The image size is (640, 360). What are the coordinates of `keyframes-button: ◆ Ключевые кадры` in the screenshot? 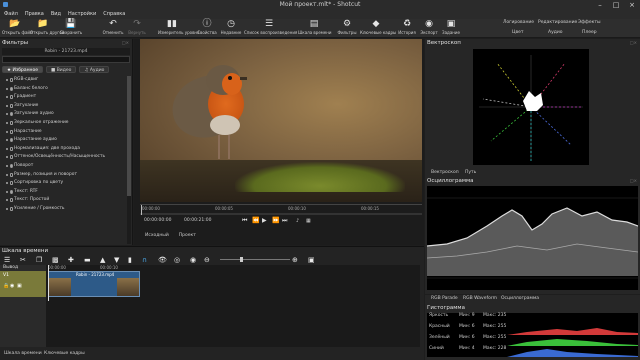 It's located at (378, 28).